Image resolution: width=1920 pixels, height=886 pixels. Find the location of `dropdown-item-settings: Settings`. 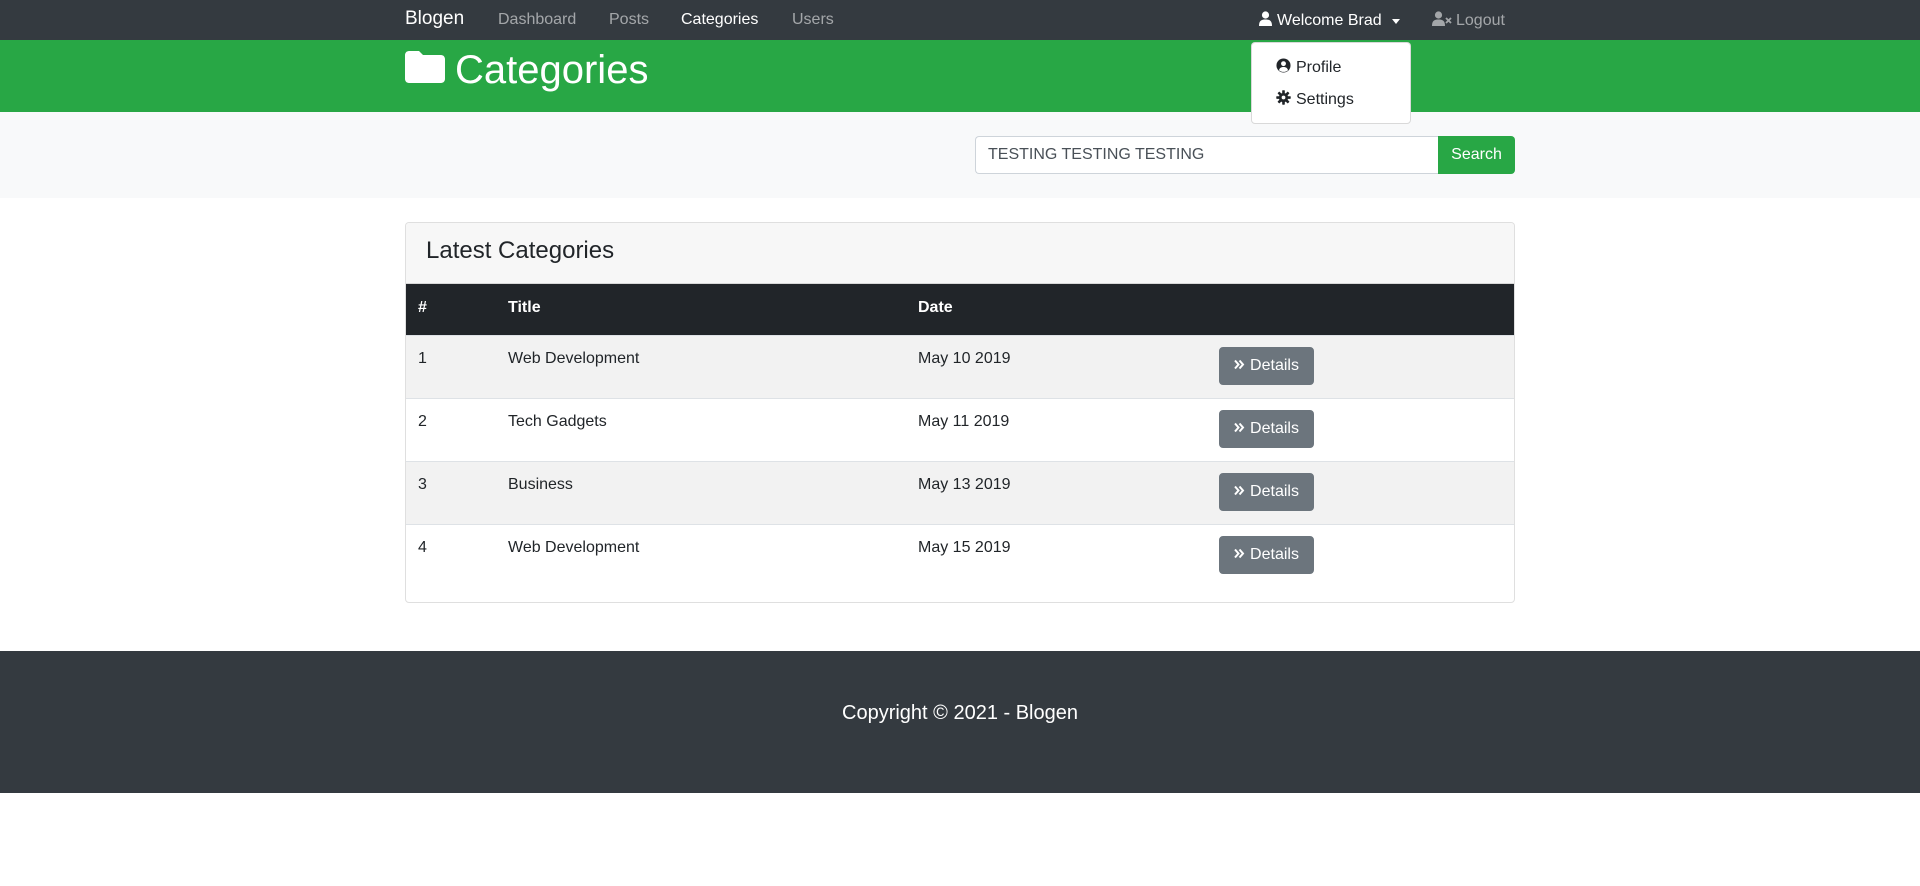

dropdown-item-settings: Settings is located at coordinates (1315, 100).